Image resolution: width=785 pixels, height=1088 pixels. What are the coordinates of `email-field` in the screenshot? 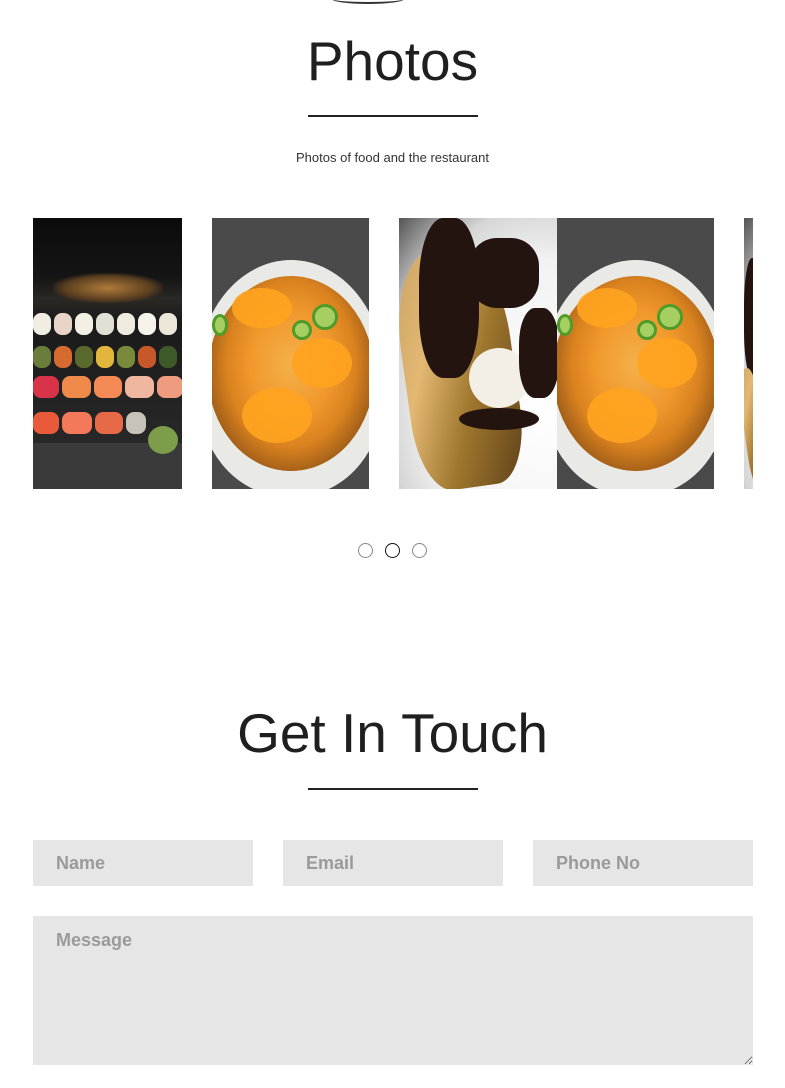 It's located at (393, 863).